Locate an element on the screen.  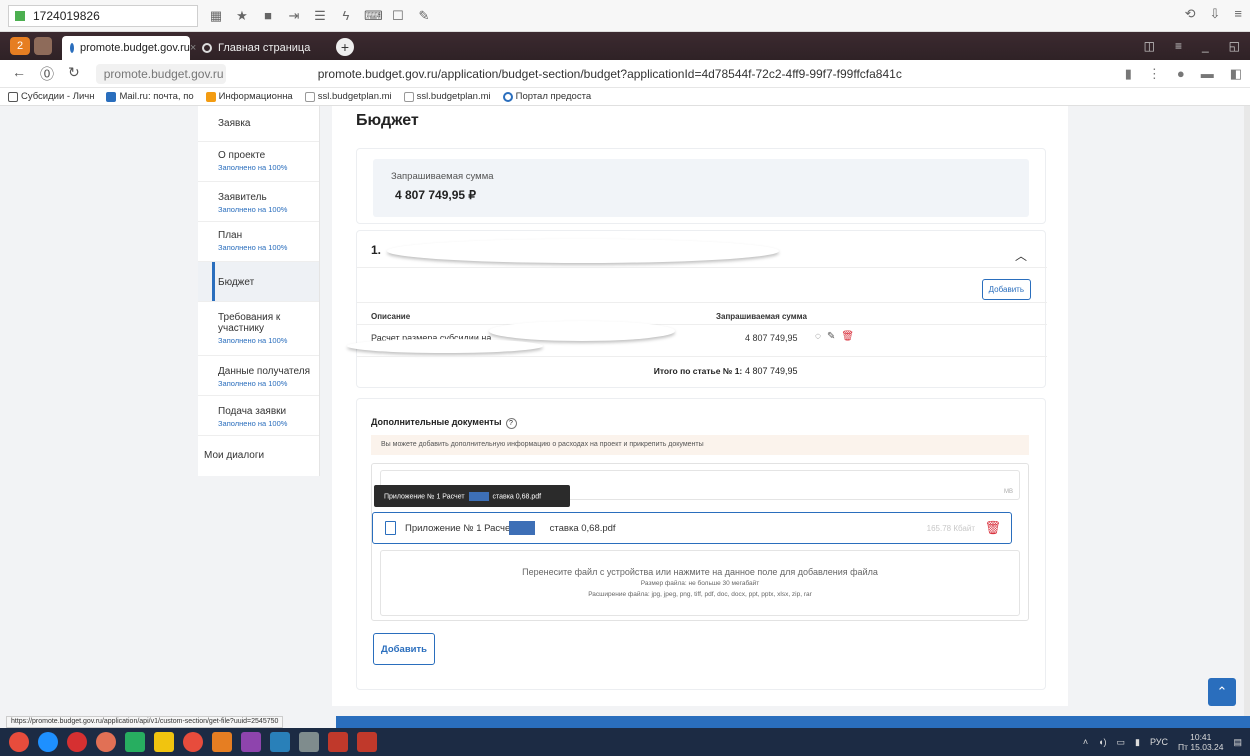
minimize-icon: _ is located at coordinates (1205, 46).